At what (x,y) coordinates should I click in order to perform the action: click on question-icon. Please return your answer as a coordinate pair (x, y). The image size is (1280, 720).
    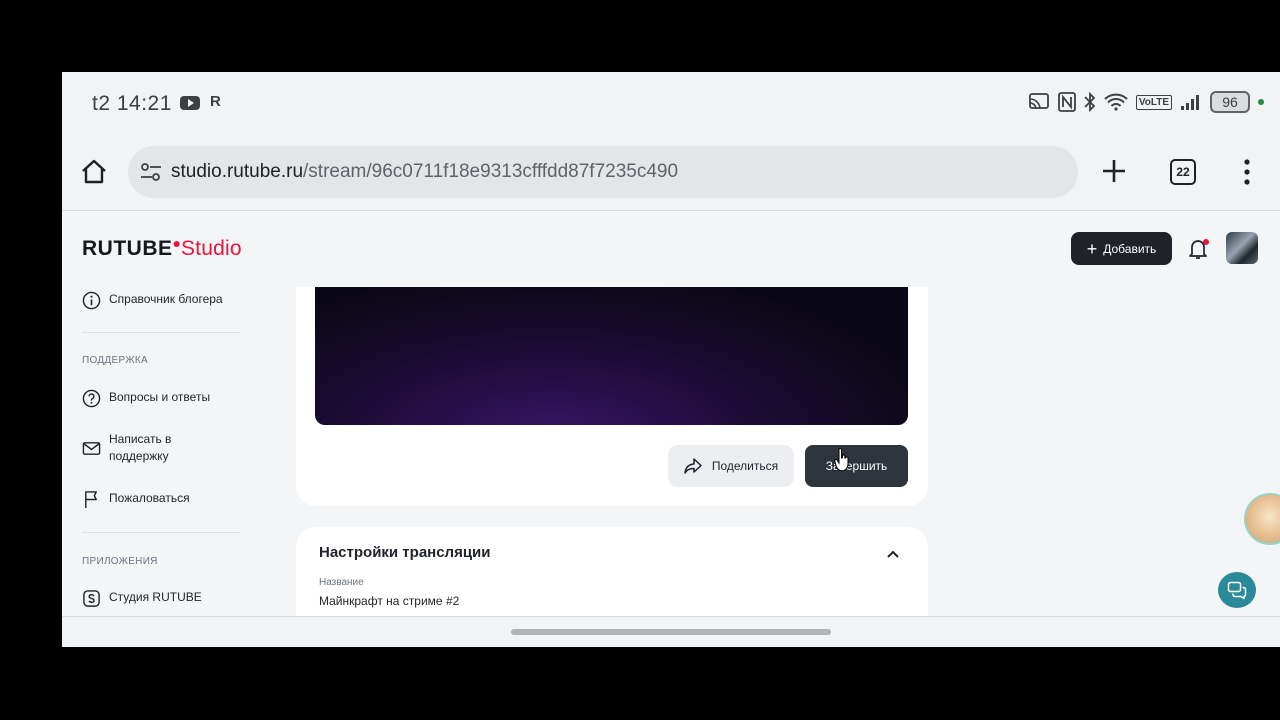
    Looking at the image, I should click on (91, 398).